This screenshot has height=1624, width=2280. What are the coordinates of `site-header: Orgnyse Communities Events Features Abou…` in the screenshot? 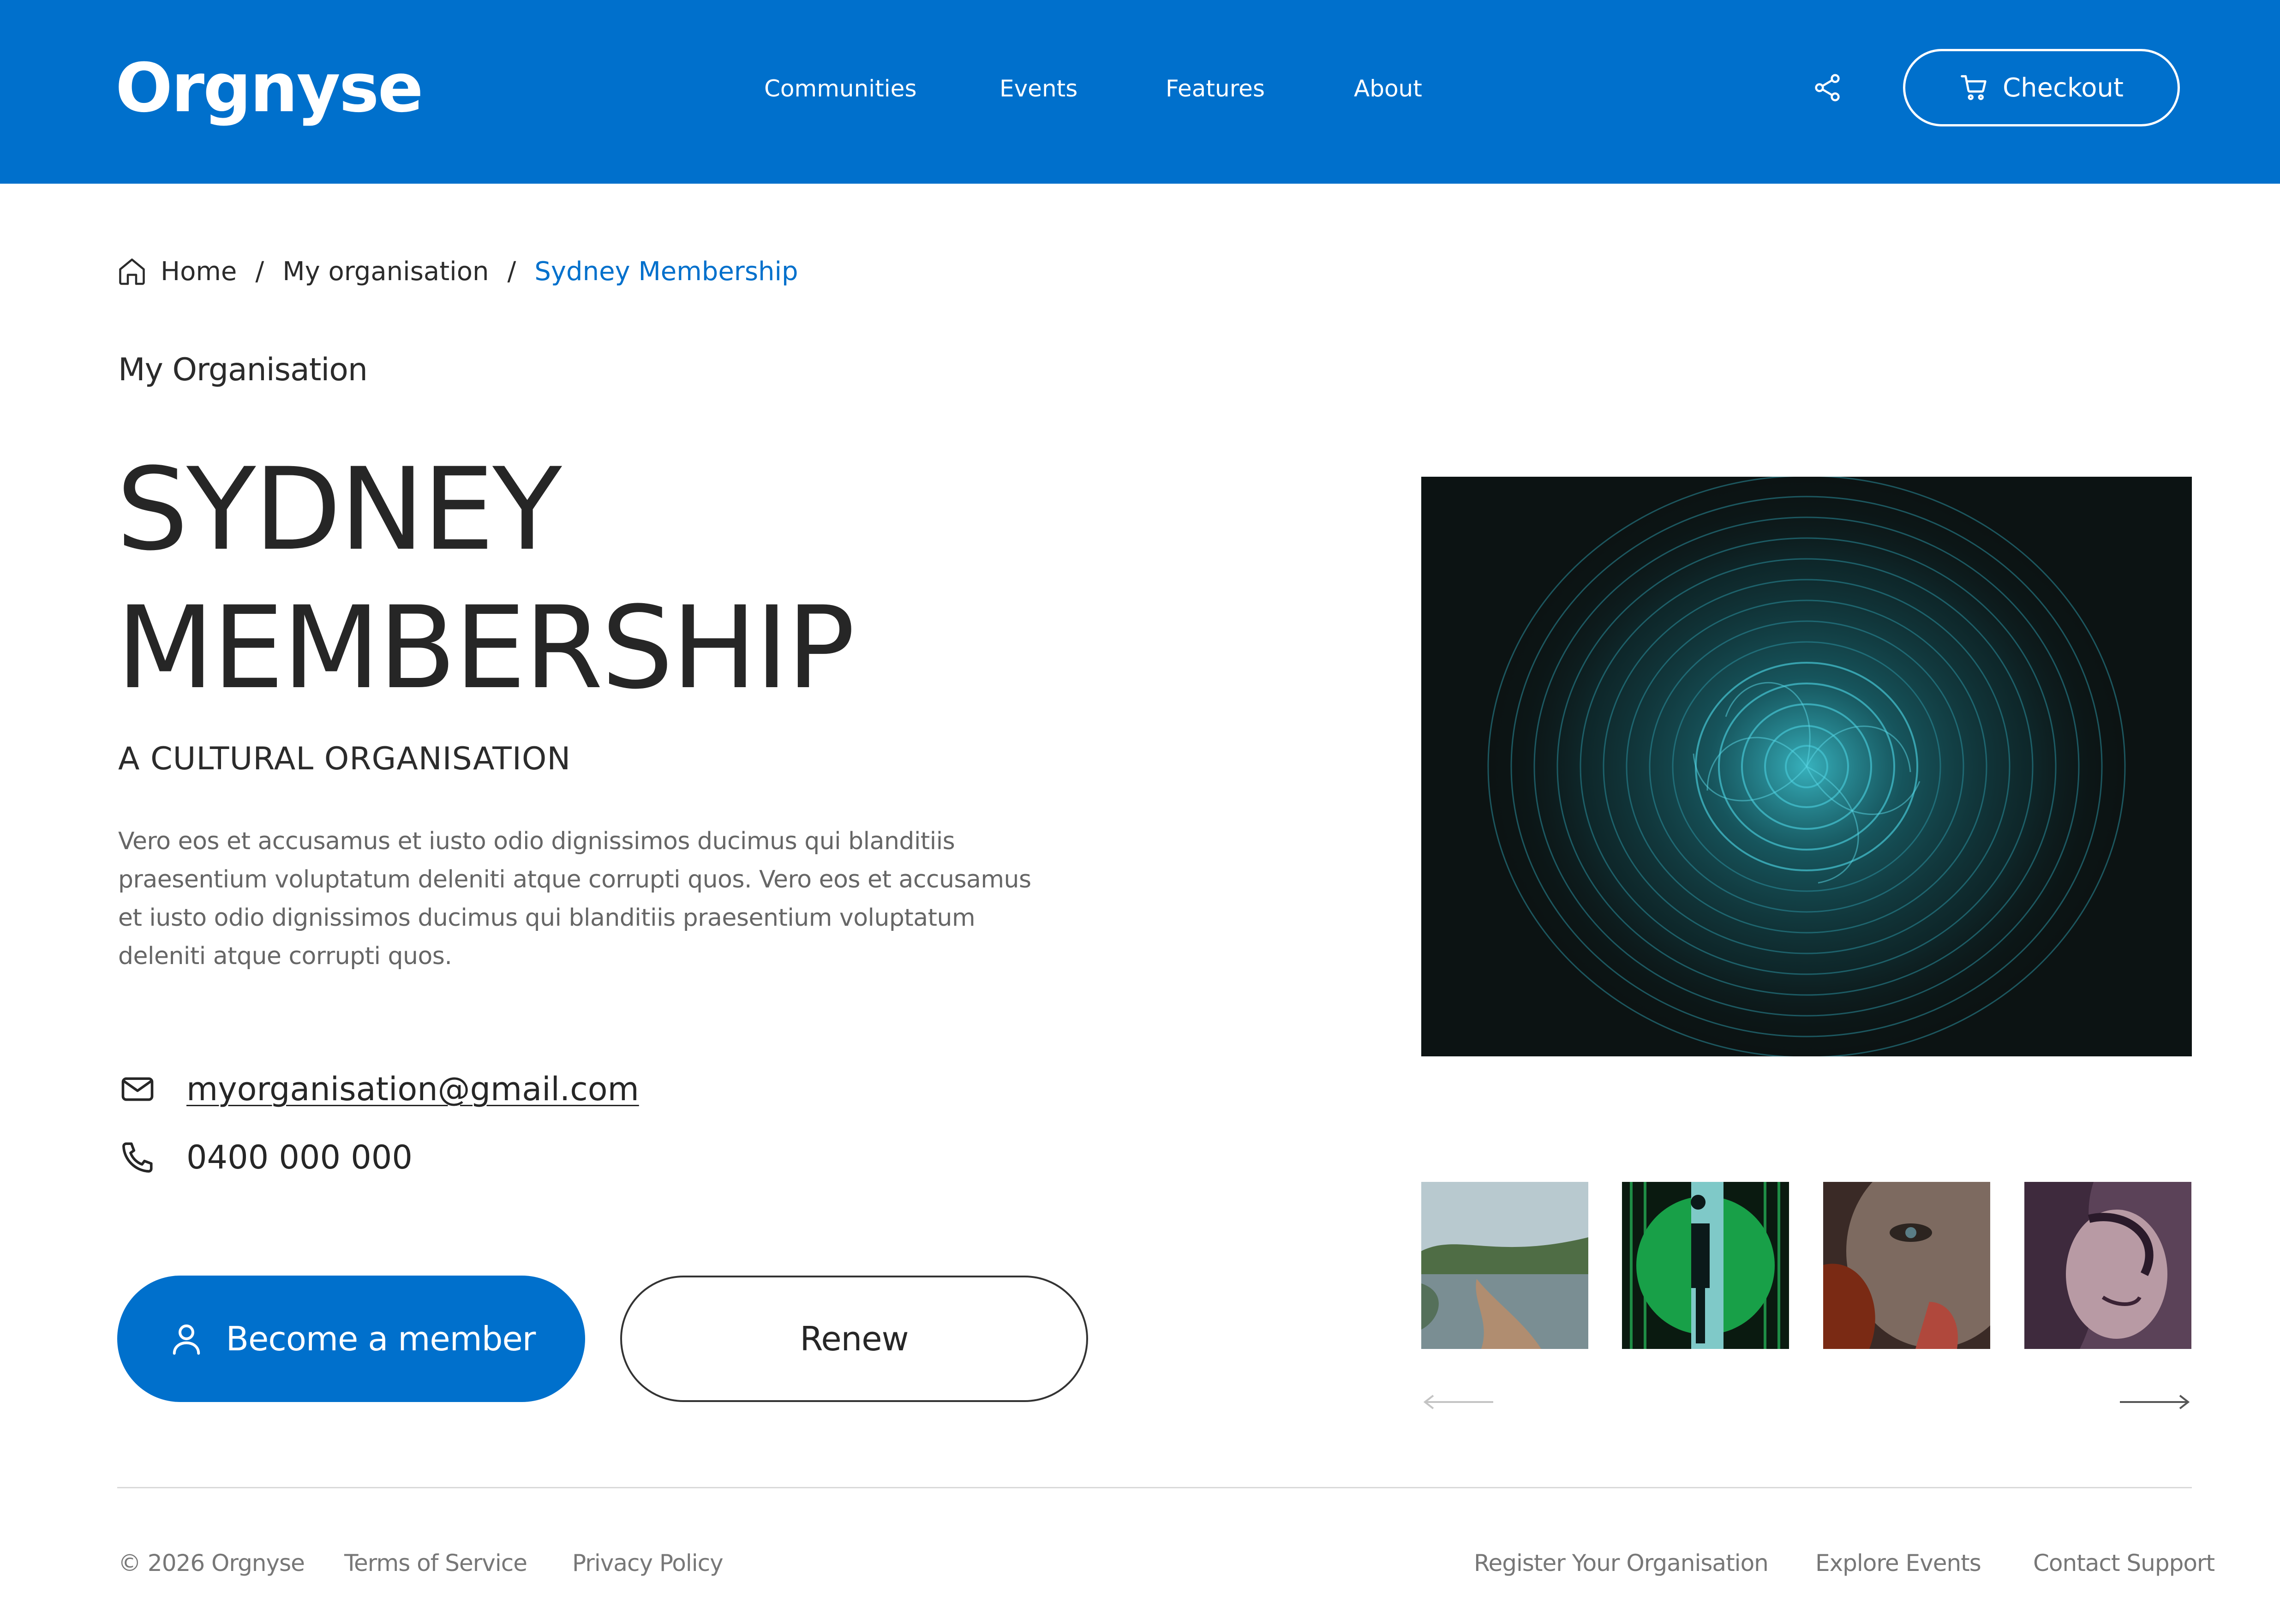 It's located at (1140, 92).